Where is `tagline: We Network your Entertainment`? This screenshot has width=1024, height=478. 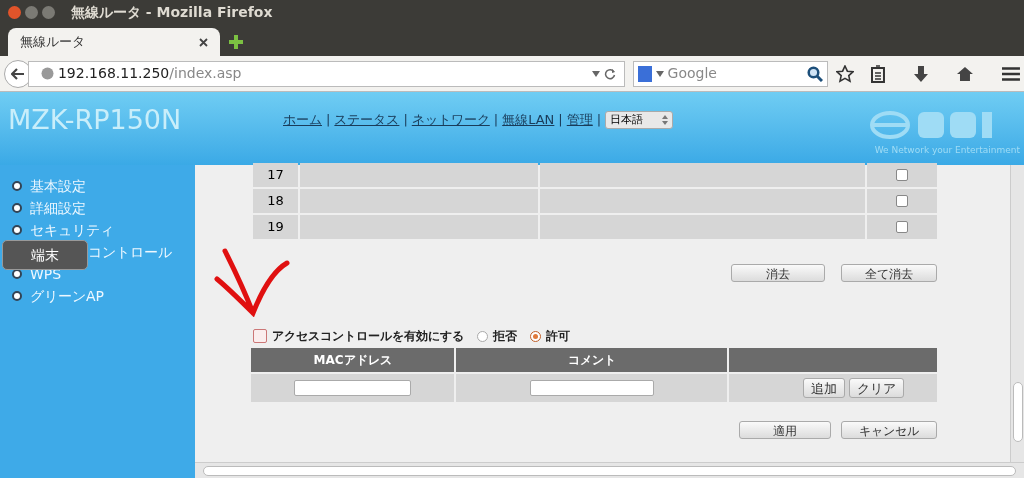
tagline: We Network your Entertainment is located at coordinates (947, 150).